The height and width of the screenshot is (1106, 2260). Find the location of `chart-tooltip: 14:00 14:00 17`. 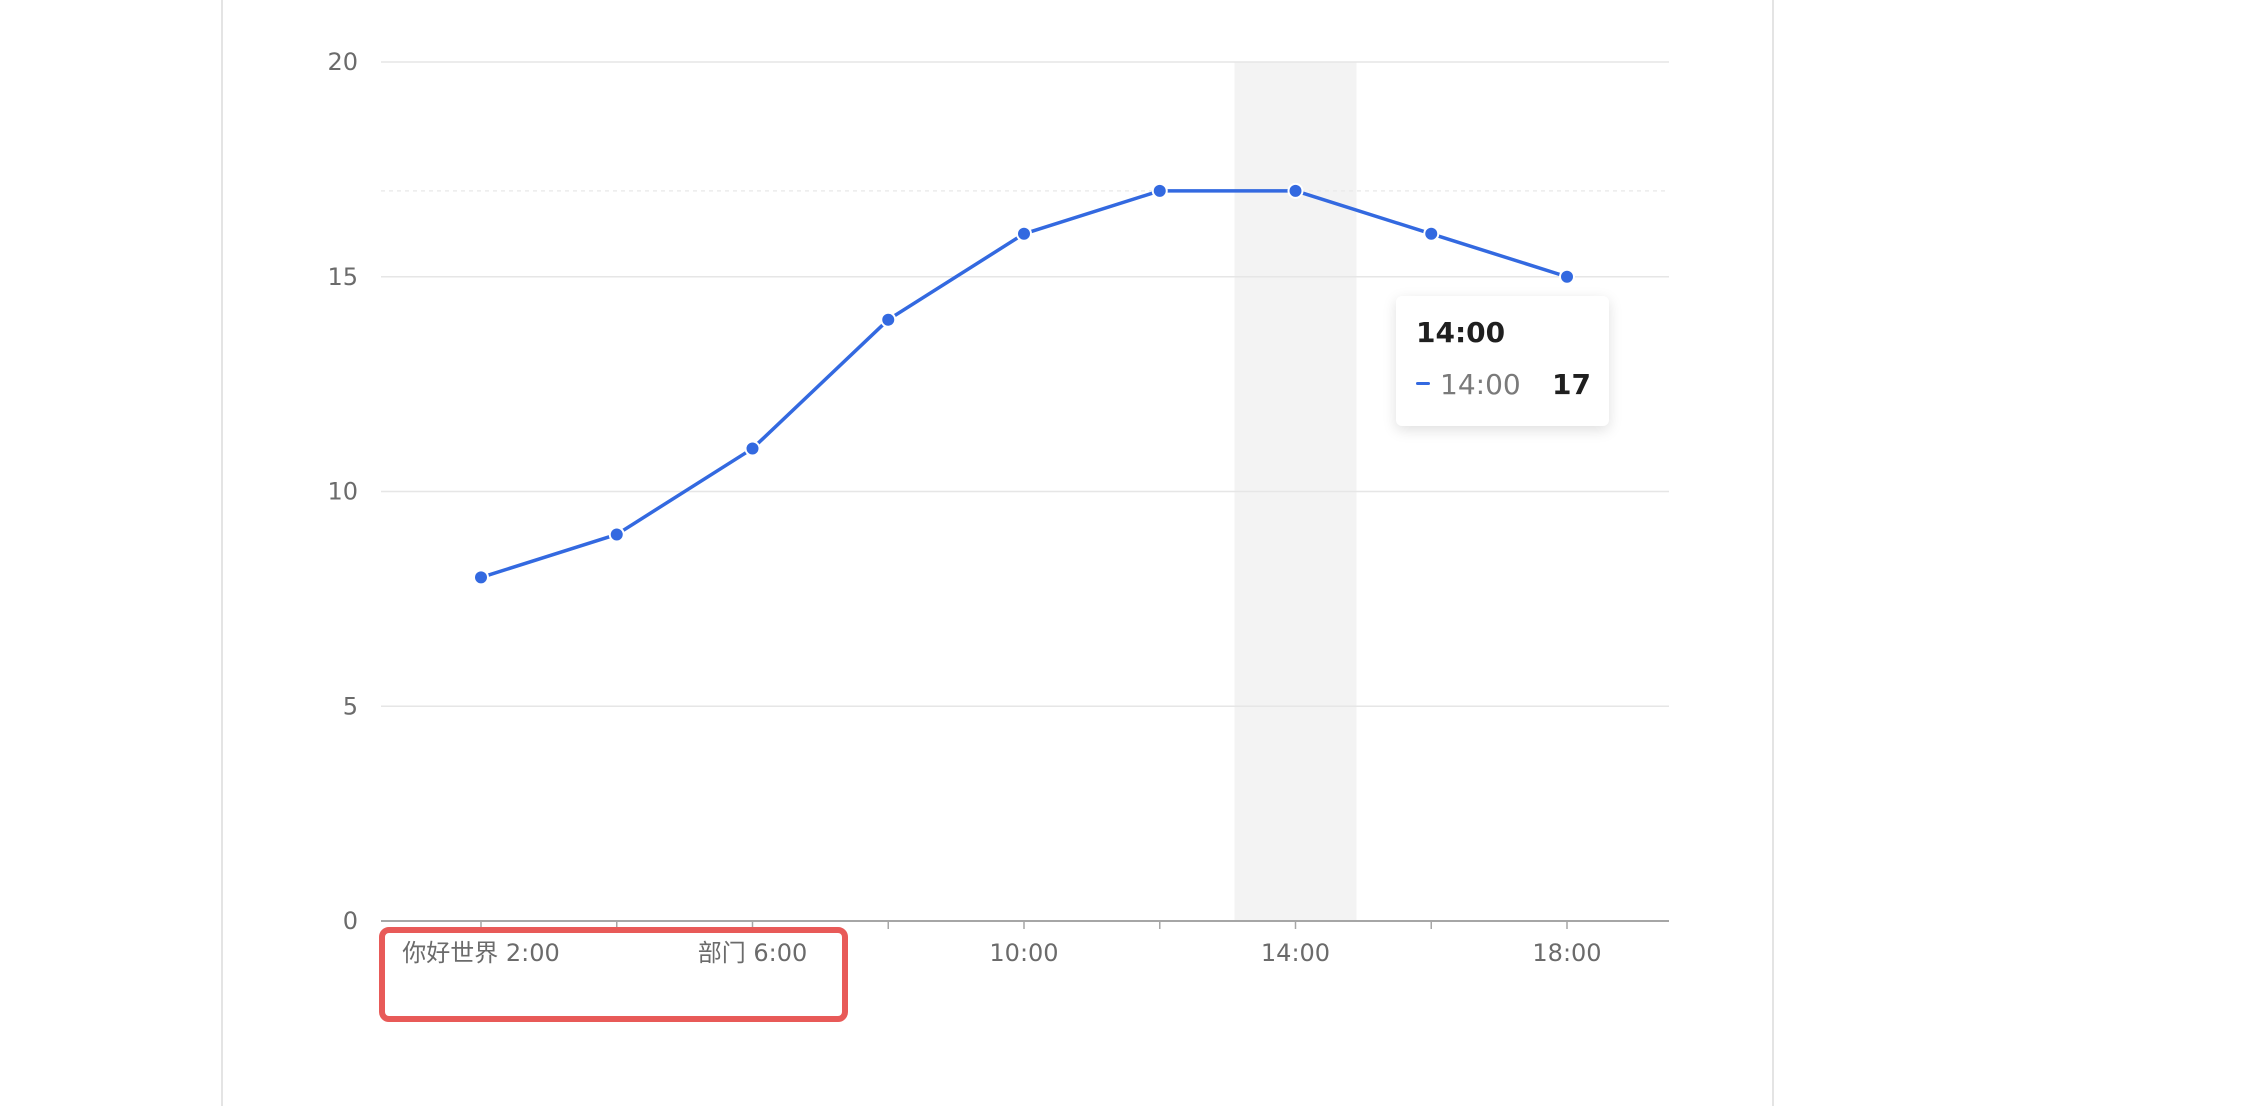

chart-tooltip: 14:00 14:00 17 is located at coordinates (1502, 361).